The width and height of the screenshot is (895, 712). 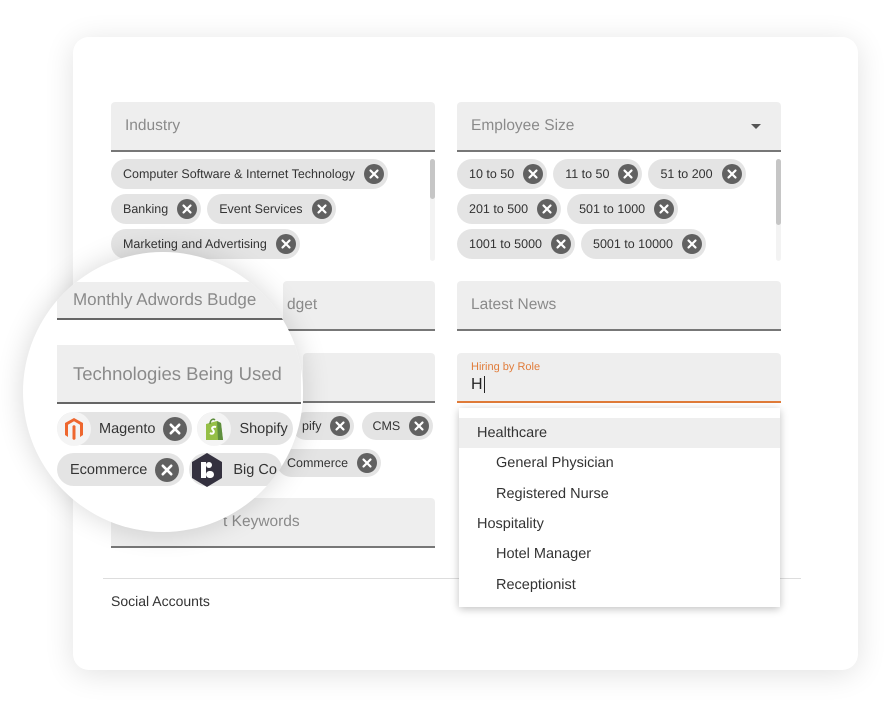 What do you see at coordinates (127, 428) in the screenshot?
I see `chip-label: Magento` at bounding box center [127, 428].